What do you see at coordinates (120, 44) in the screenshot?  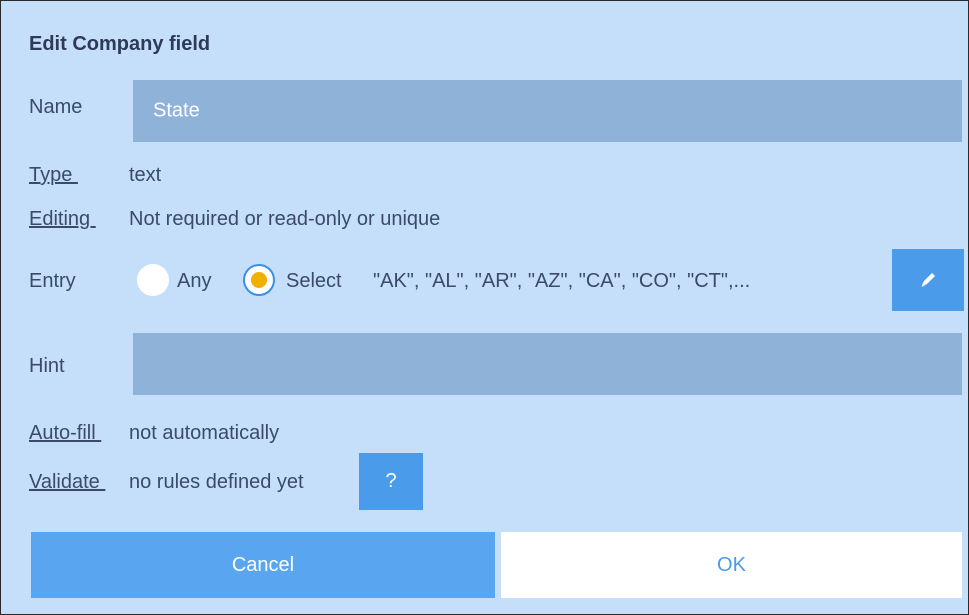 I see `dialog-title: Edit Company field` at bounding box center [120, 44].